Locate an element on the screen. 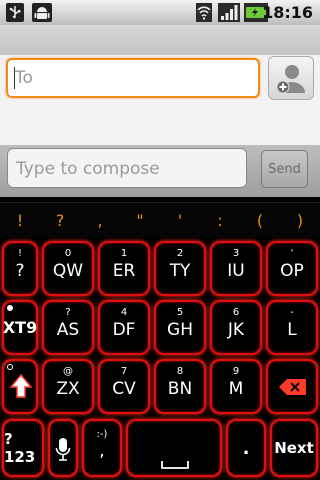  key-gh: 5 GH is located at coordinates (180, 327).